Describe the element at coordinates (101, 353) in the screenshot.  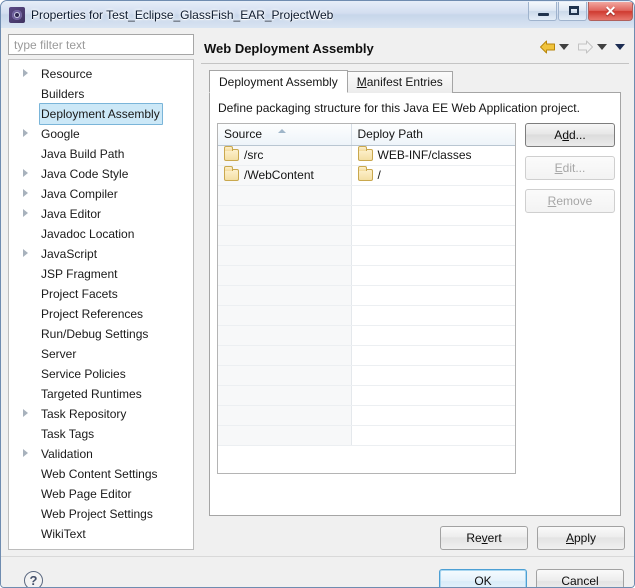
I see `sidebar-item-server: Server` at that location.